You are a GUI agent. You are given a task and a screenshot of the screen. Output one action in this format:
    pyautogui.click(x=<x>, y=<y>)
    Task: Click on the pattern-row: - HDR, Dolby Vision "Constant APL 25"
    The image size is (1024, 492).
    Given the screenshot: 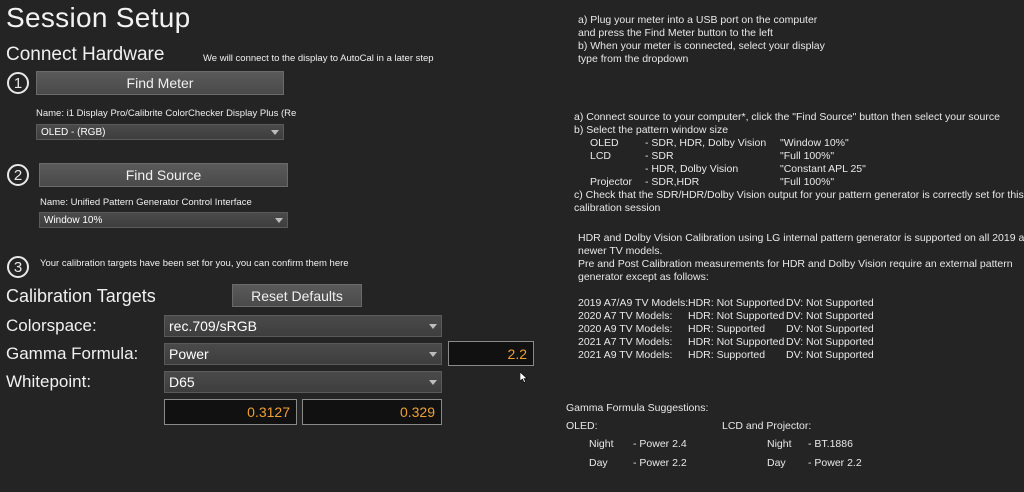 What is the action you would take?
    pyautogui.click(x=728, y=169)
    